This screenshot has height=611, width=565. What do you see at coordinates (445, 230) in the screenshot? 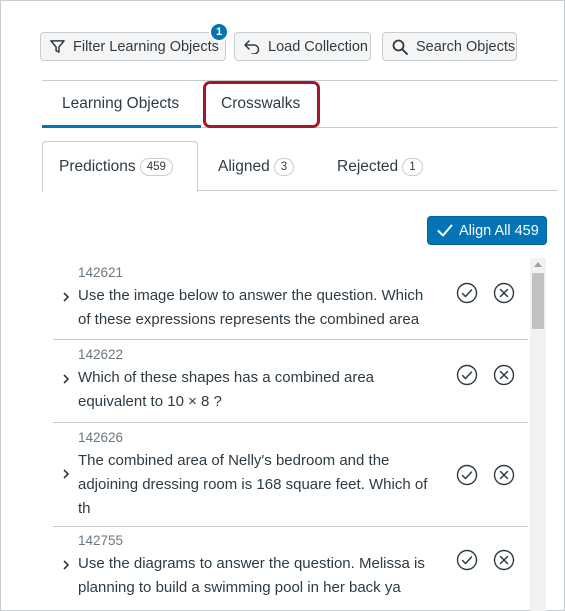
I see `checkmark-icon` at bounding box center [445, 230].